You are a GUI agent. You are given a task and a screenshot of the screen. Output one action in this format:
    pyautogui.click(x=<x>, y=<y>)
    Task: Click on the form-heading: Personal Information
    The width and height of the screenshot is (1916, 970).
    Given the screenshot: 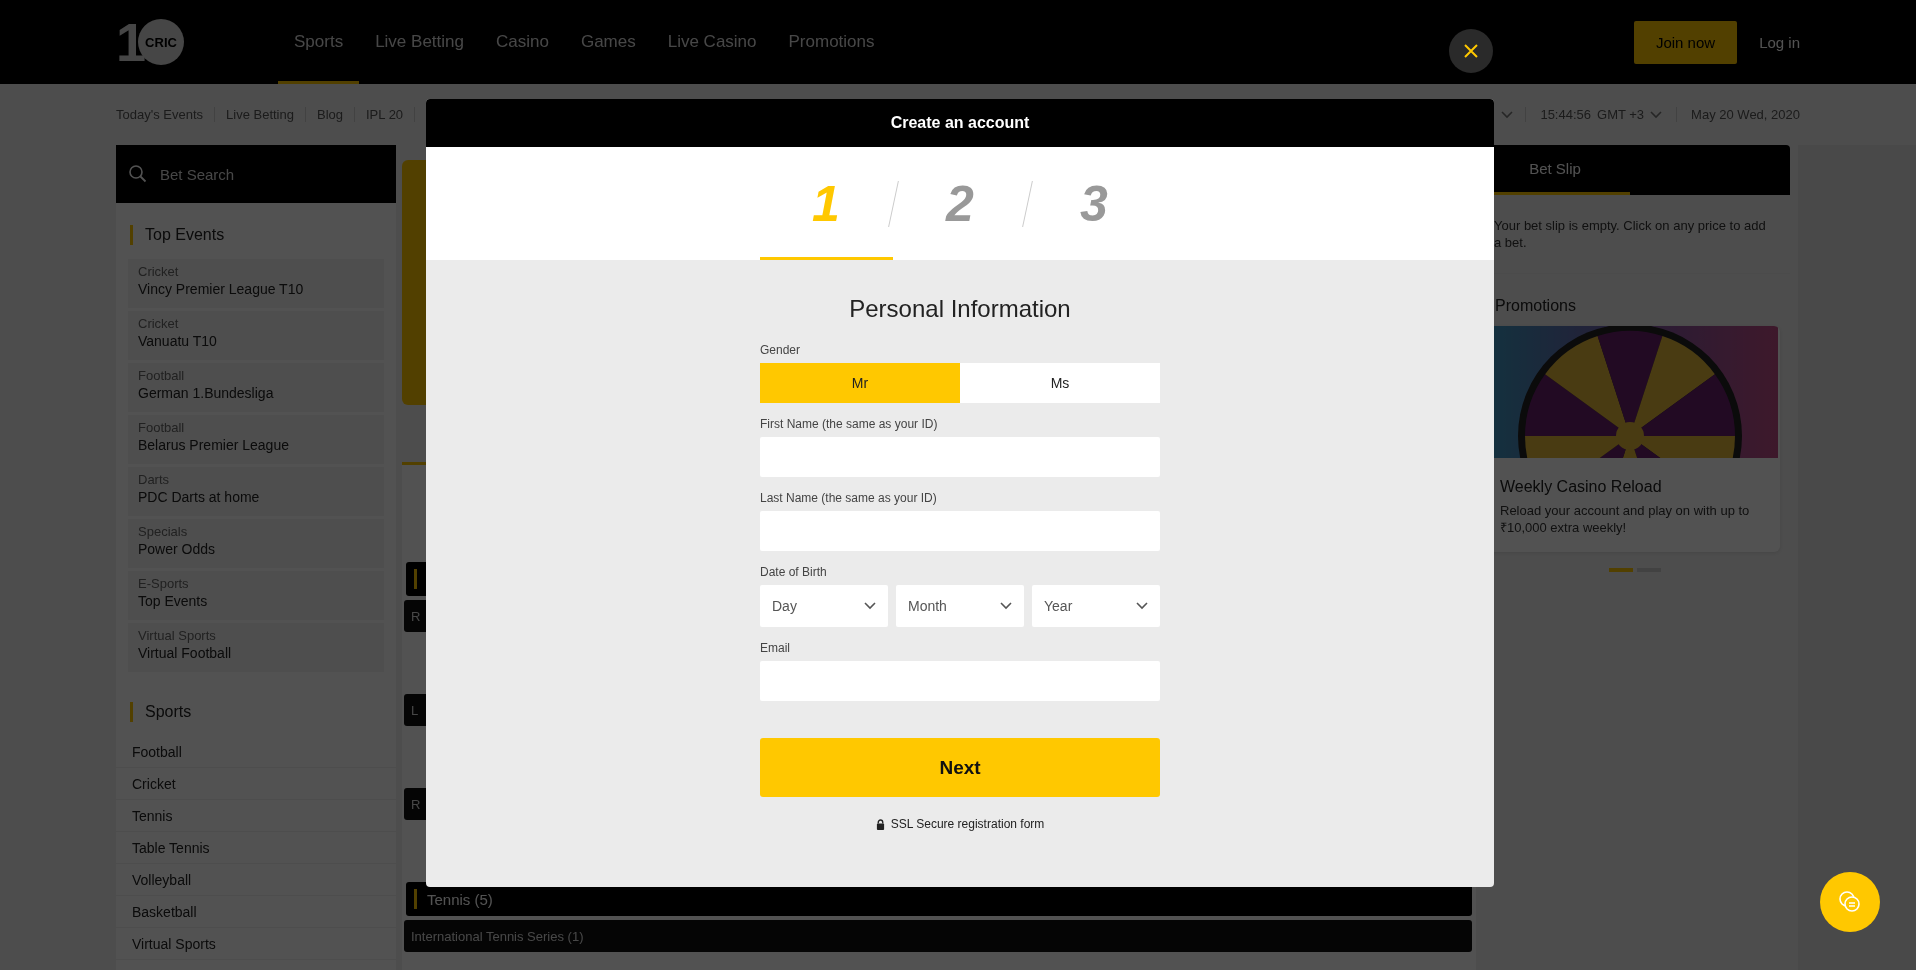 What is the action you would take?
    pyautogui.click(x=960, y=309)
    